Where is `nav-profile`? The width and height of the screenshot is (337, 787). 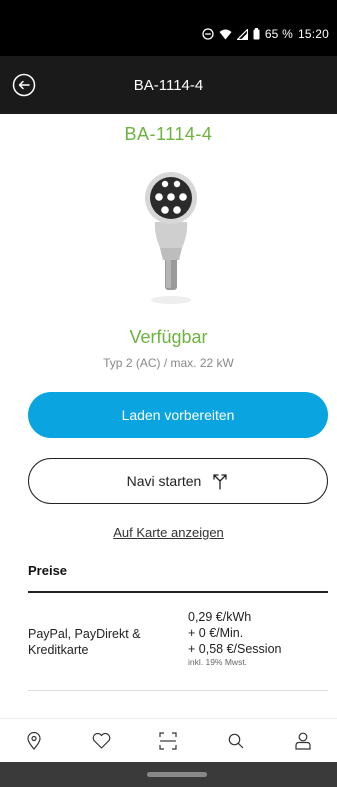 nav-profile is located at coordinates (303, 741).